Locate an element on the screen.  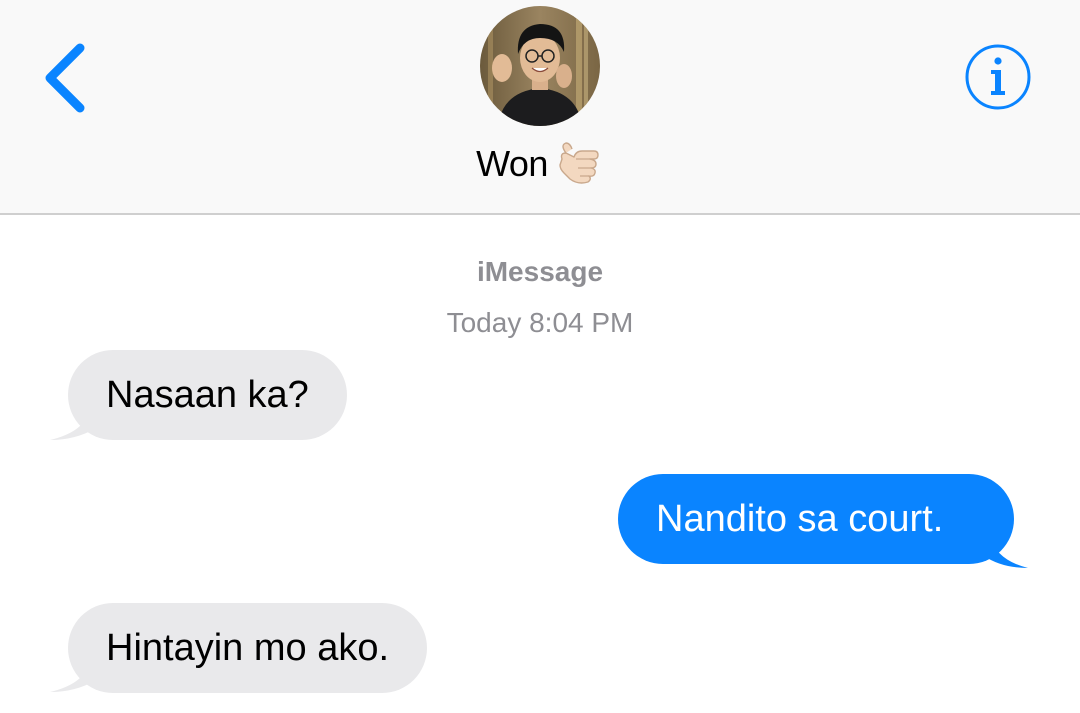
contact-name-button: Won is located at coordinates (540, 164).